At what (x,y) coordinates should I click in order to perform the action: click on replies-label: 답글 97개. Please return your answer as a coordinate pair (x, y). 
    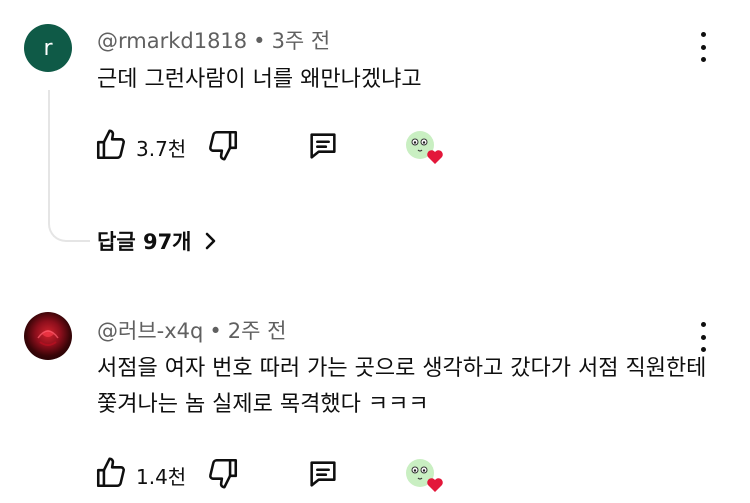
    Looking at the image, I should click on (144, 242).